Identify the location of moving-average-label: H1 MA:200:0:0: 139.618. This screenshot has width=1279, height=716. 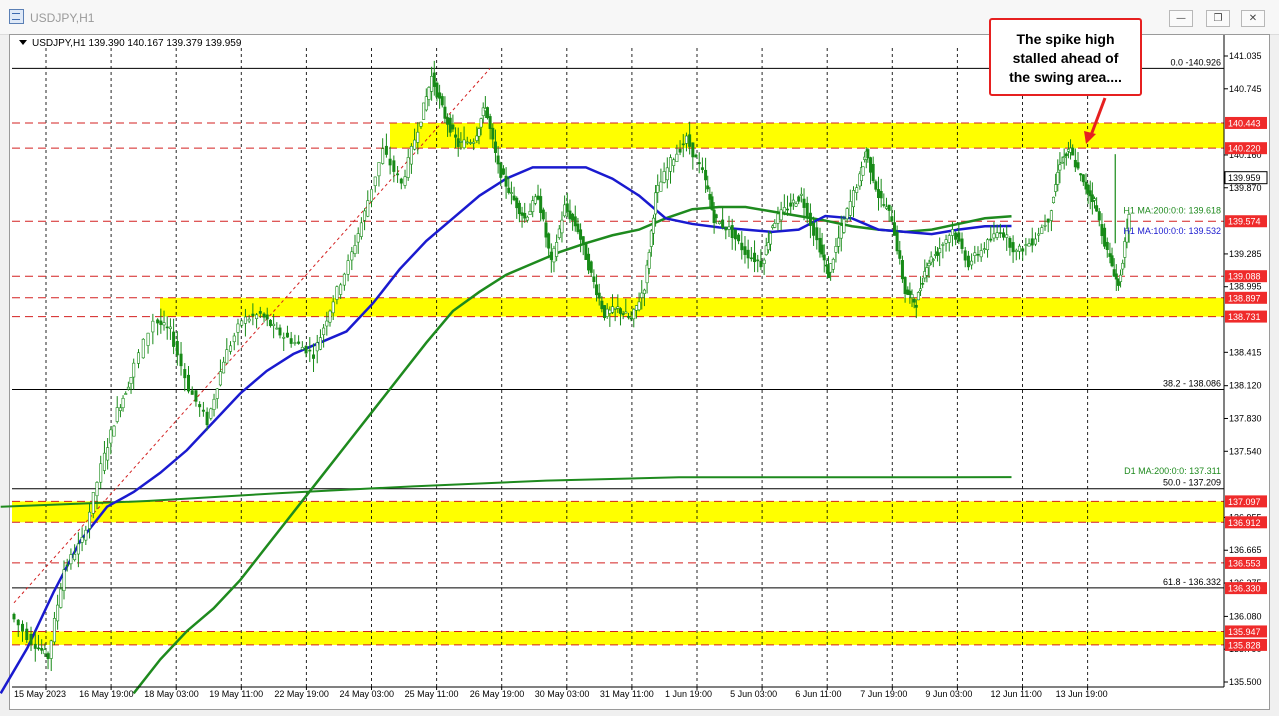
(1172, 210).